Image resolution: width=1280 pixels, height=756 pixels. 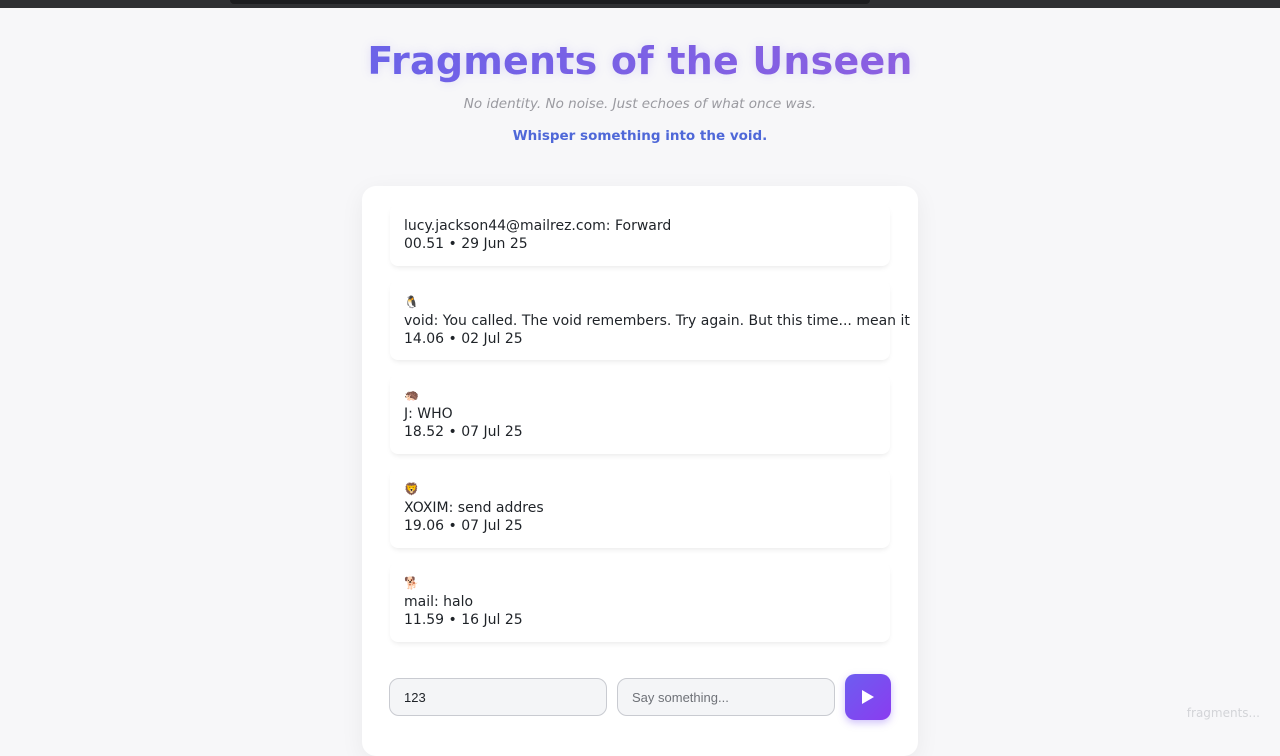 What do you see at coordinates (428, 414) in the screenshot?
I see `message-text: J: WHO` at bounding box center [428, 414].